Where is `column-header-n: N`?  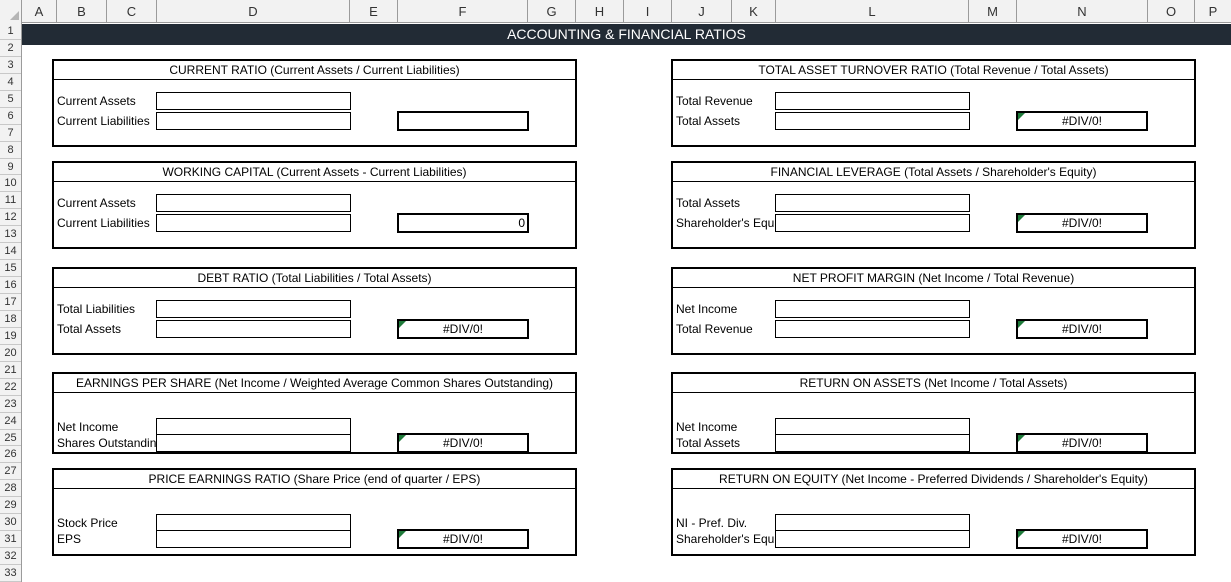
column-header-n: N is located at coordinates (1082, 11).